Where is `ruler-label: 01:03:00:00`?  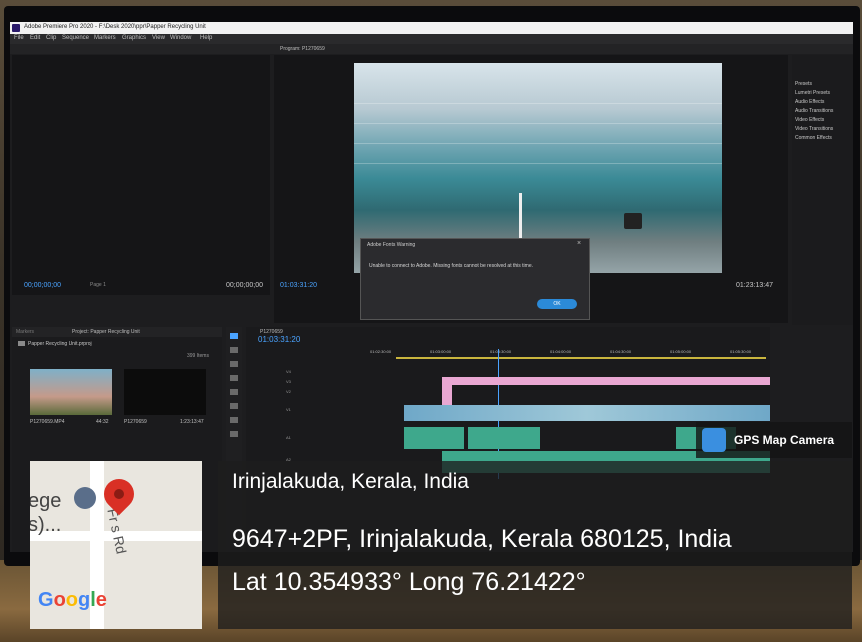
ruler-label: 01:03:00:00 is located at coordinates (441, 351).